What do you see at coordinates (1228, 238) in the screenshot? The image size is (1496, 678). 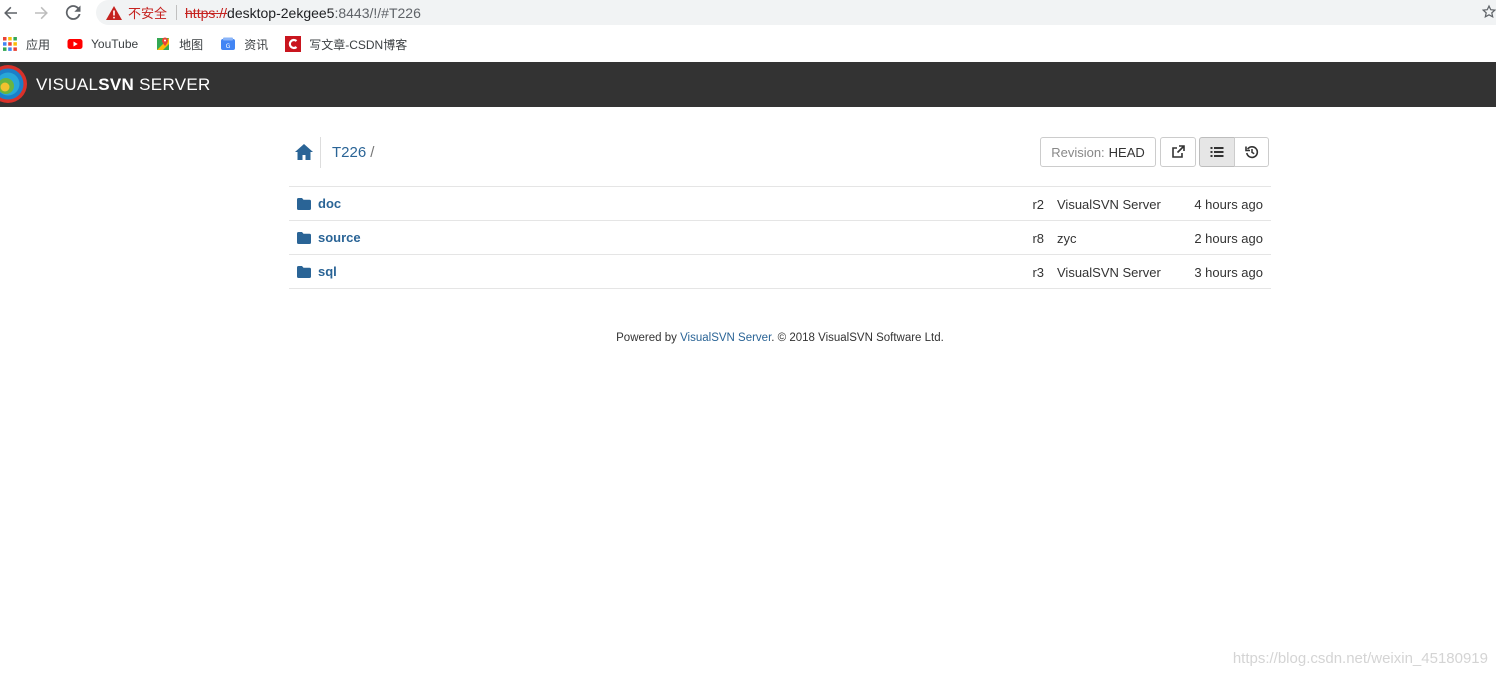 I see `entry-time: 2 hours ago` at bounding box center [1228, 238].